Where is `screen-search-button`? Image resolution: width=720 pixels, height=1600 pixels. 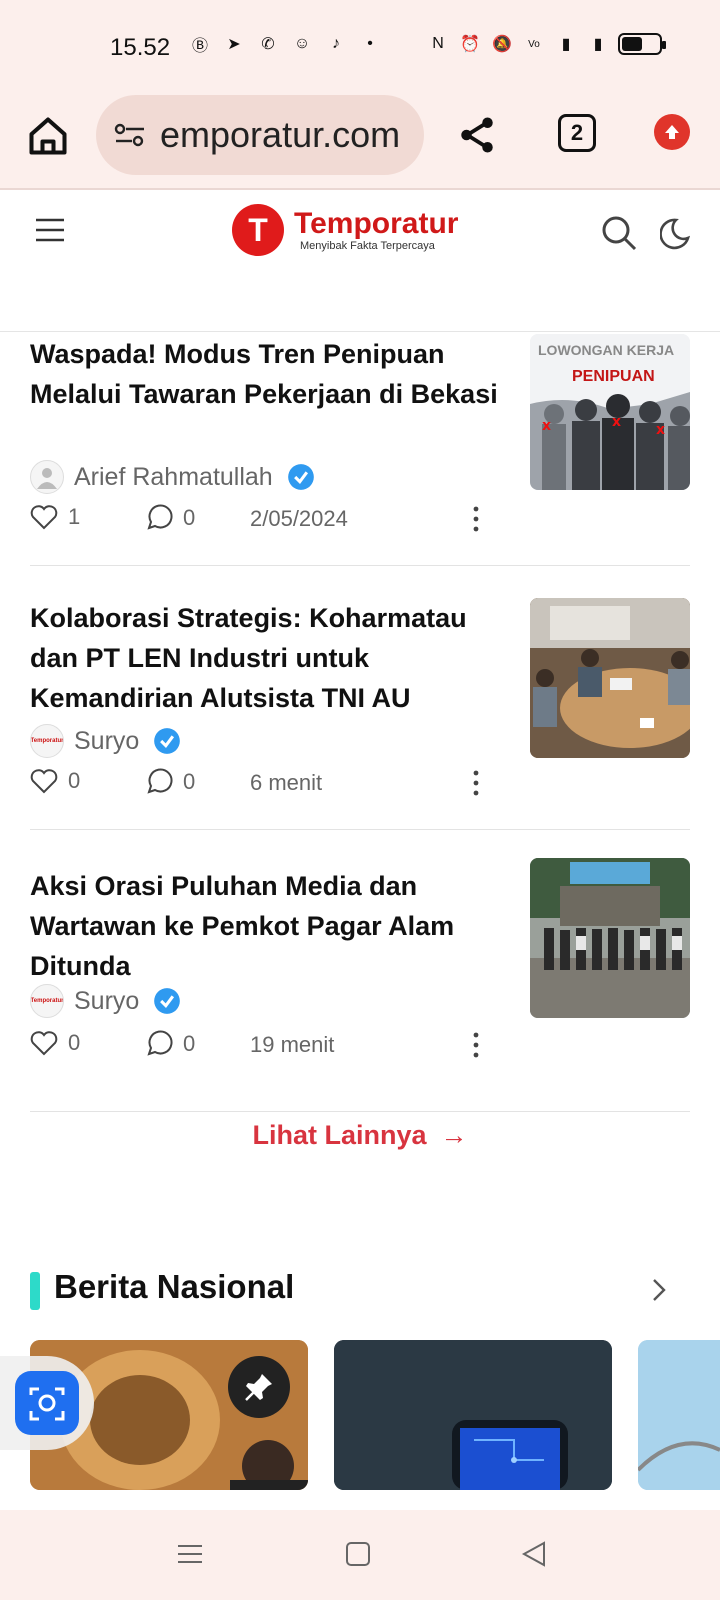 screen-search-button is located at coordinates (47, 1403).